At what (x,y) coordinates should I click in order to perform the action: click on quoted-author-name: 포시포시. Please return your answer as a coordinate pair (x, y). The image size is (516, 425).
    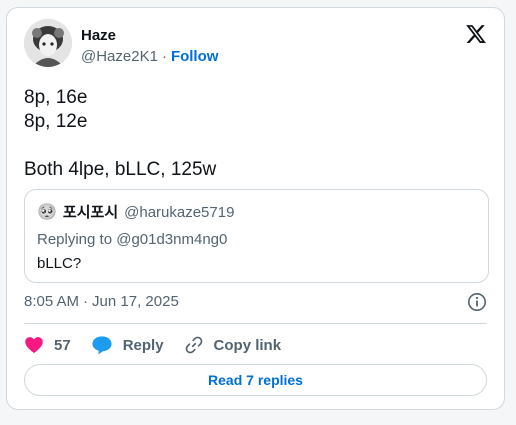
    Looking at the image, I should click on (90, 212).